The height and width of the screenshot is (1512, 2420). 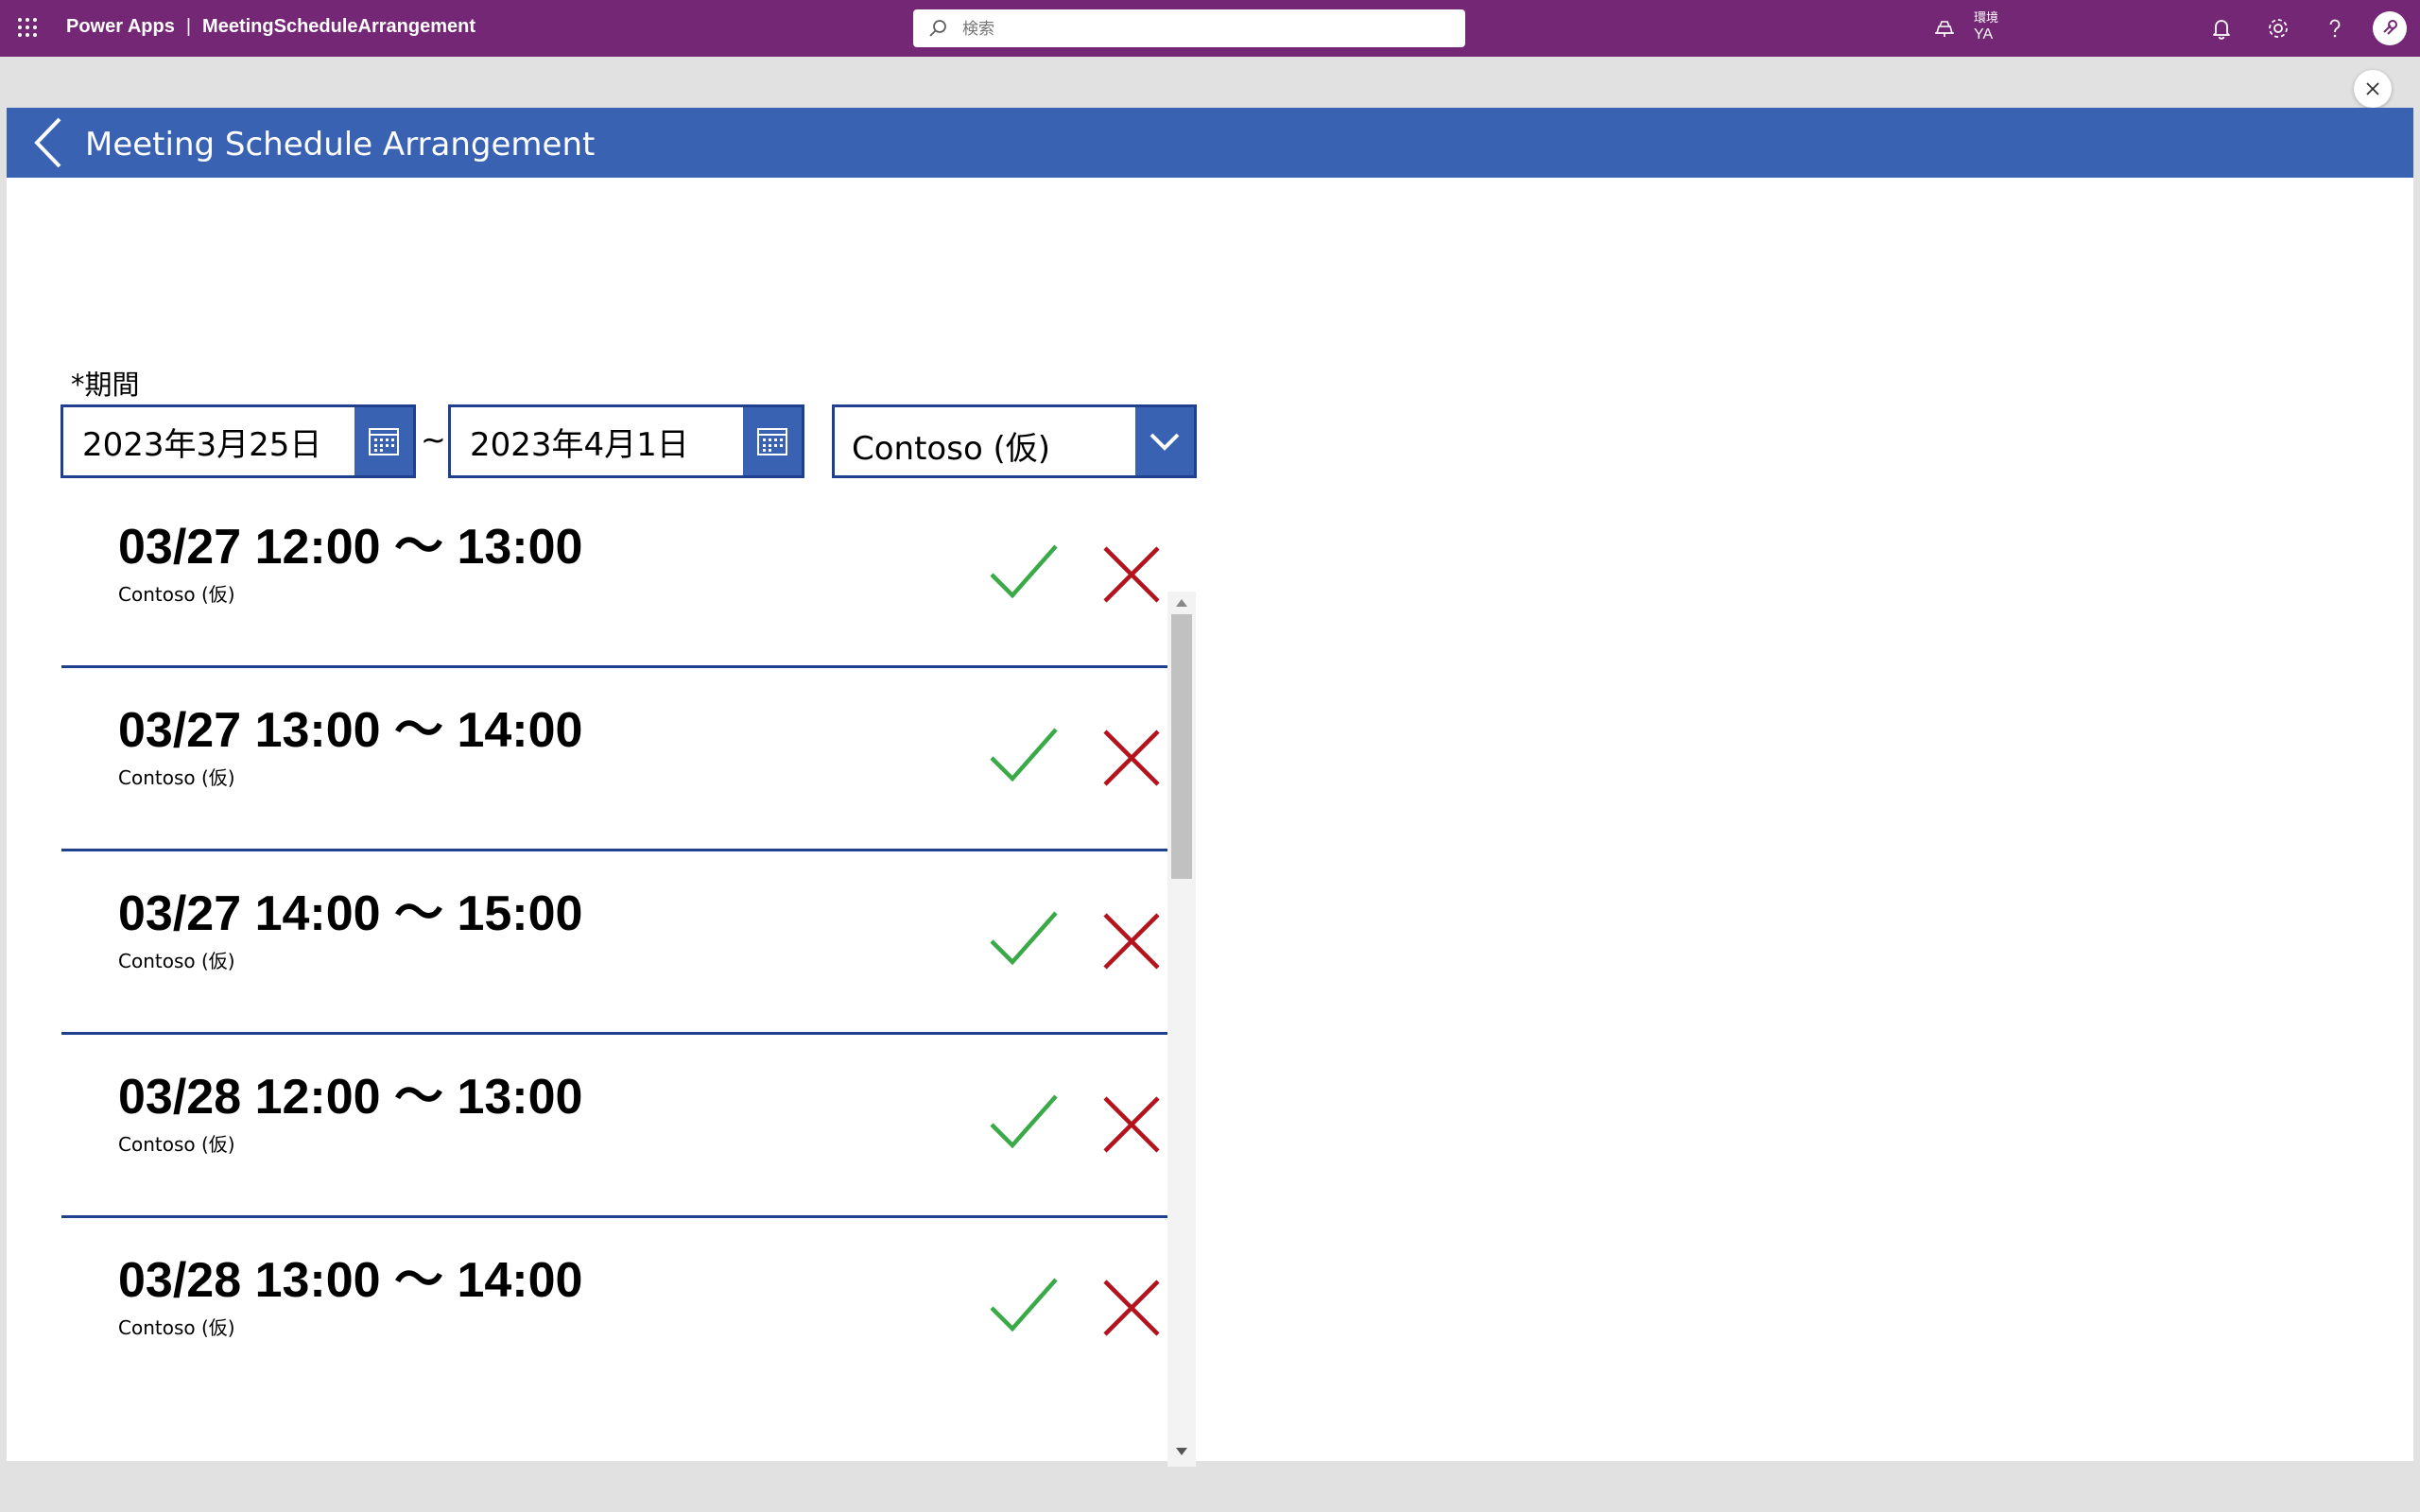 I want to click on help-icon, so click(x=2335, y=28).